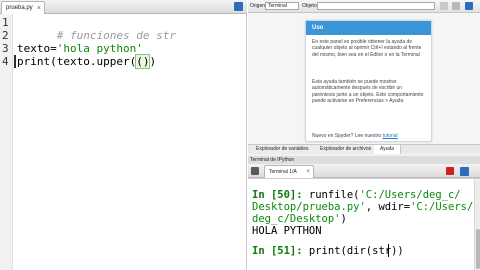  What do you see at coordinates (19, 8) in the screenshot?
I see `editor-tab-label: prueba.py` at bounding box center [19, 8].